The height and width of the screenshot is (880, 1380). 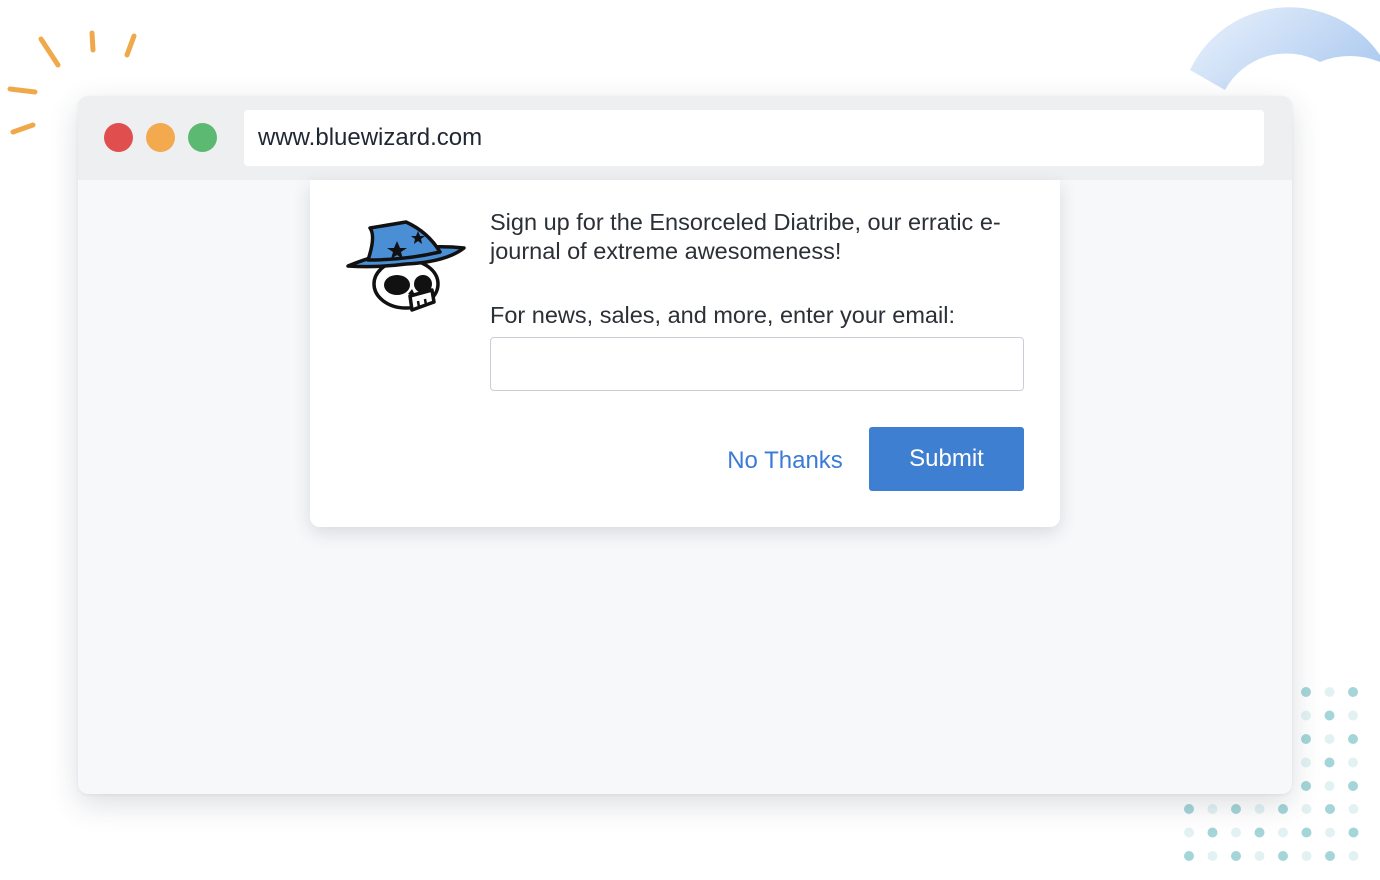 What do you see at coordinates (754, 138) in the screenshot?
I see `address-bar: www.bluewizard.com` at bounding box center [754, 138].